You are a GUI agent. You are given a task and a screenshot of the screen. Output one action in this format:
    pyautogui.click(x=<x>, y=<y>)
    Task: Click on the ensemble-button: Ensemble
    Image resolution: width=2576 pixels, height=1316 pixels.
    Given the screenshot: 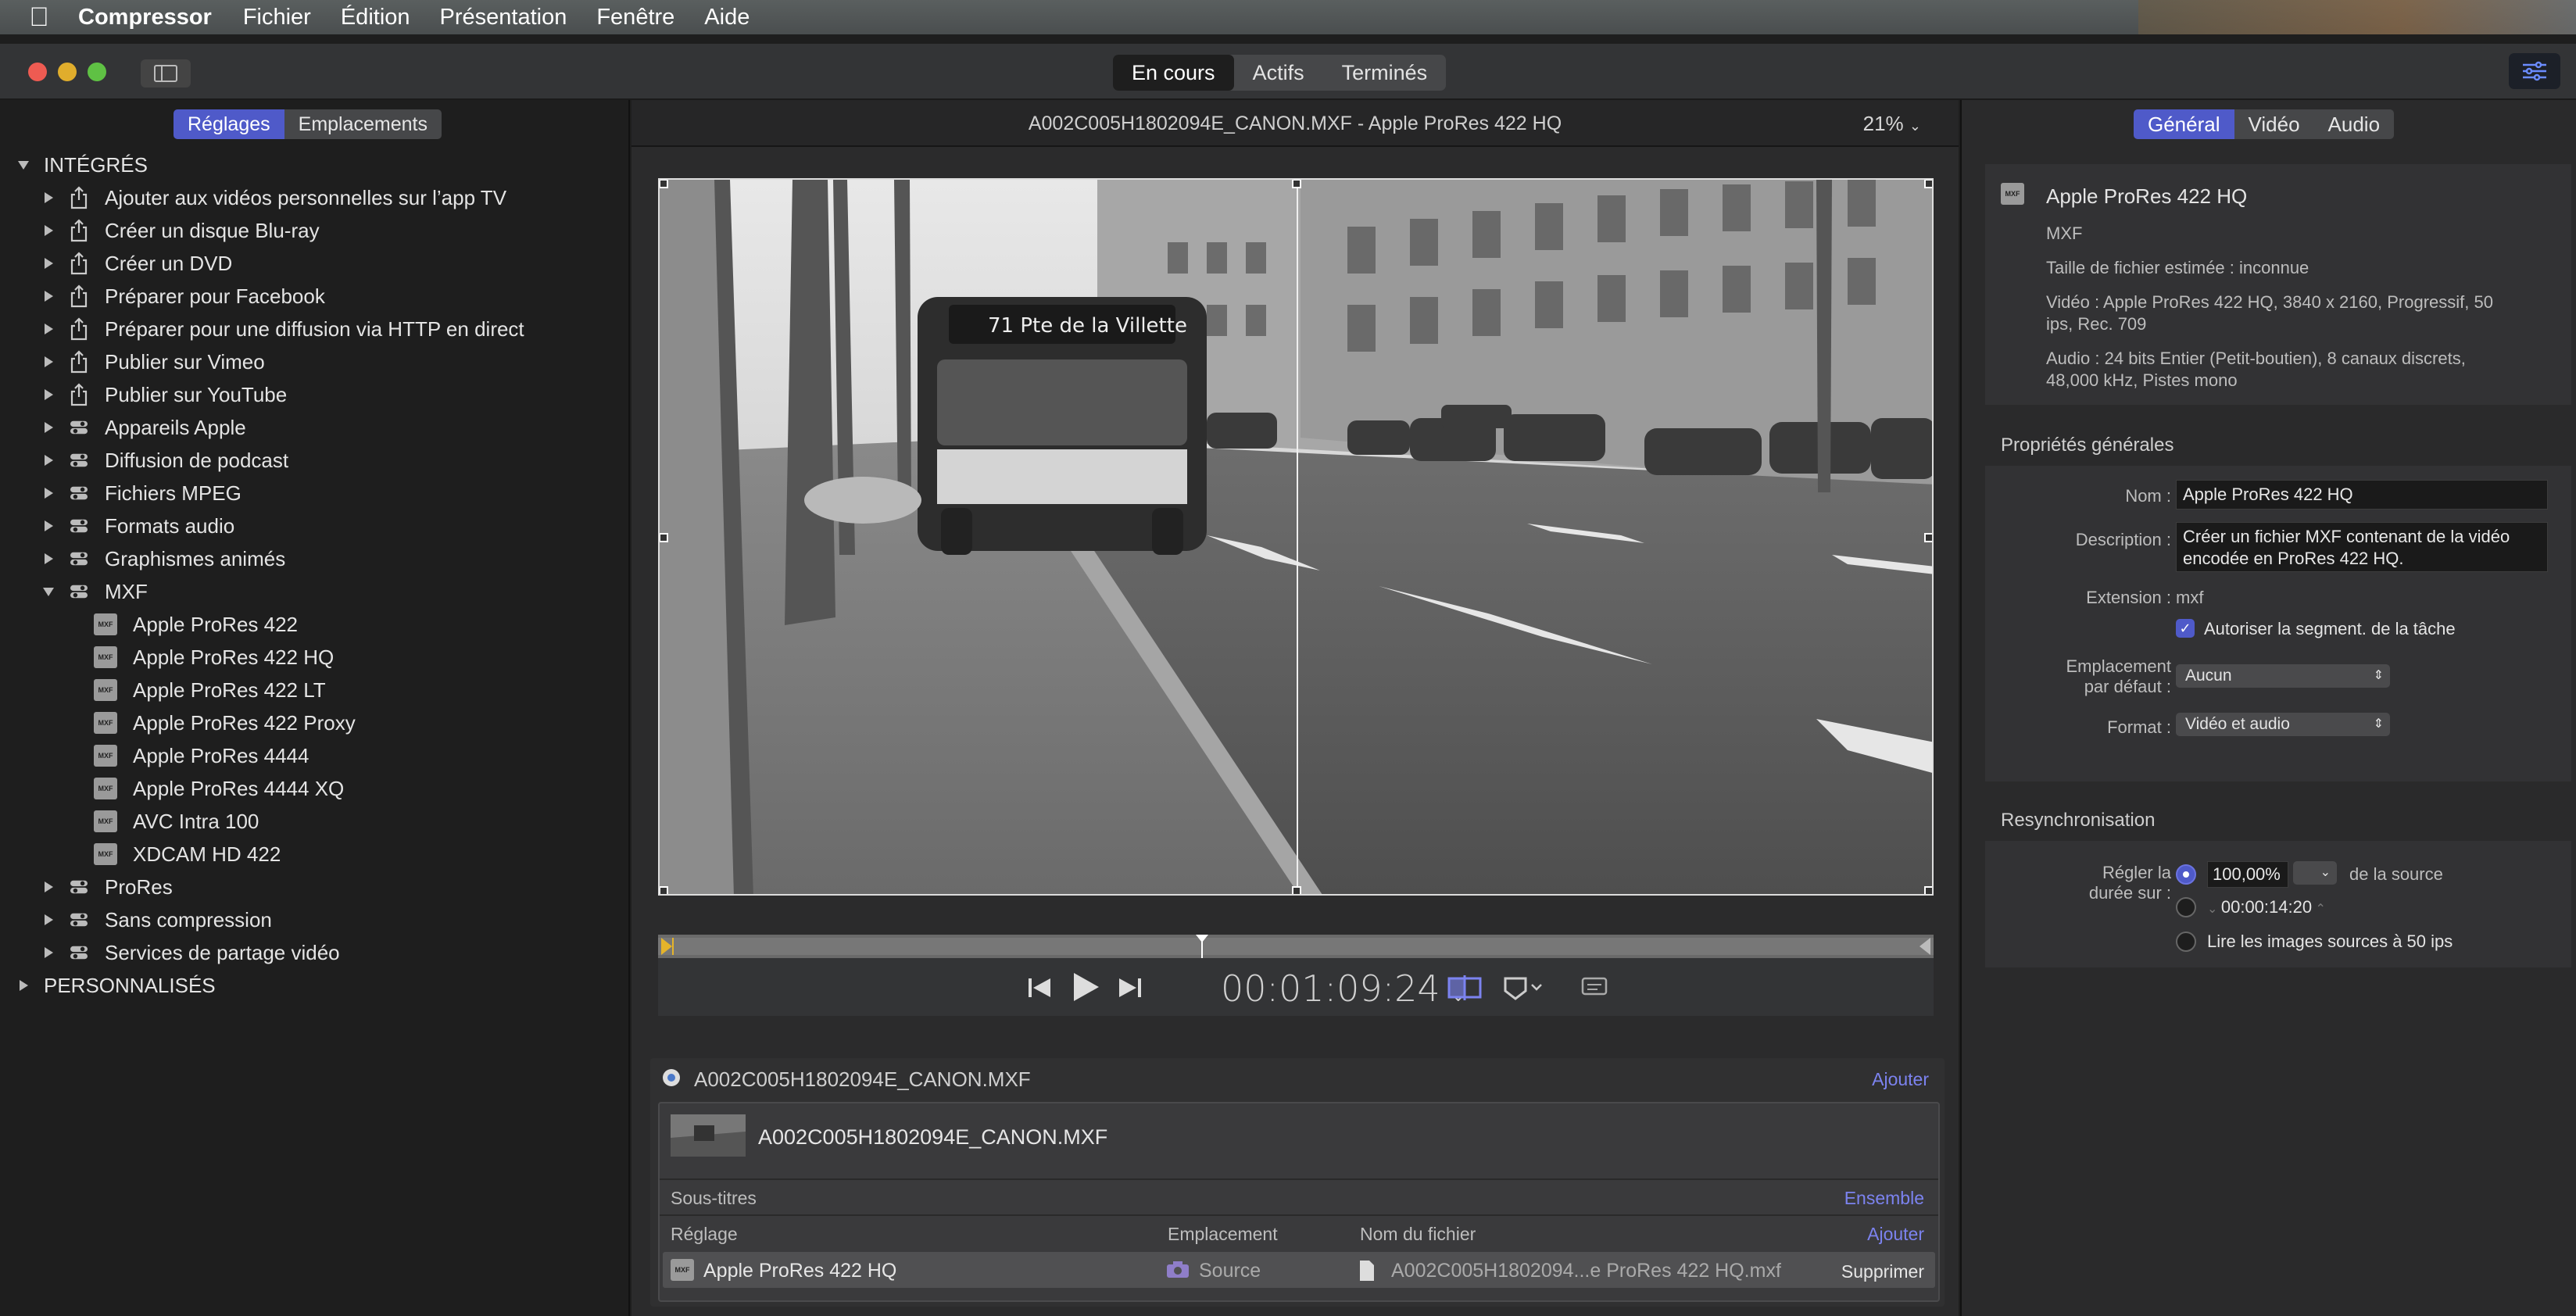 What is the action you would take?
    pyautogui.click(x=1884, y=1198)
    